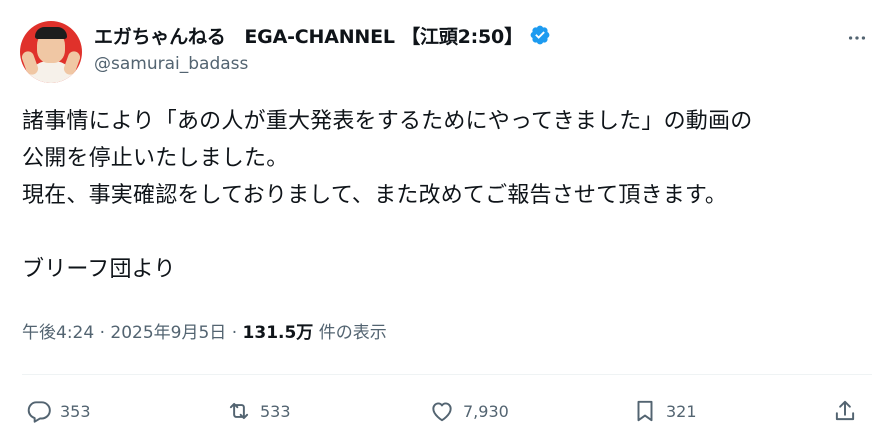 The width and height of the screenshot is (892, 444). Describe the element at coordinates (442, 412) in the screenshot. I see `heart-icon` at that location.